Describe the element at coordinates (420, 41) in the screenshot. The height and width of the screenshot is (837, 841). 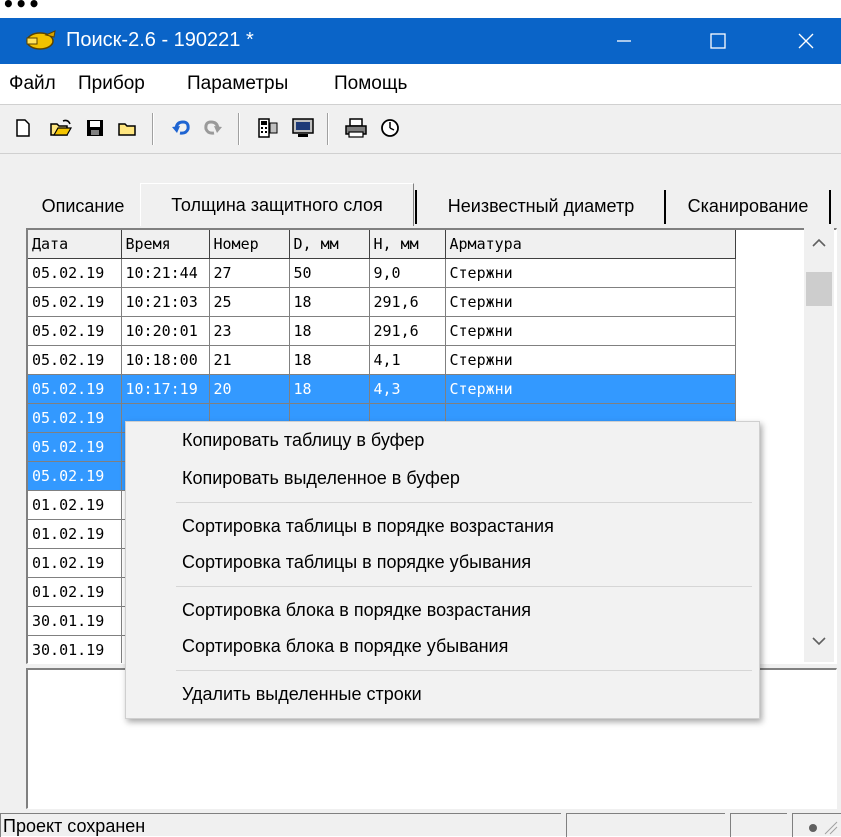
I see `title-bar: Поиск-2.6 - 190221 *` at that location.